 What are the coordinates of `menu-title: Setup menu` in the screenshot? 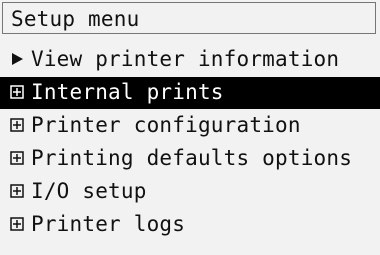 It's located at (75, 19).